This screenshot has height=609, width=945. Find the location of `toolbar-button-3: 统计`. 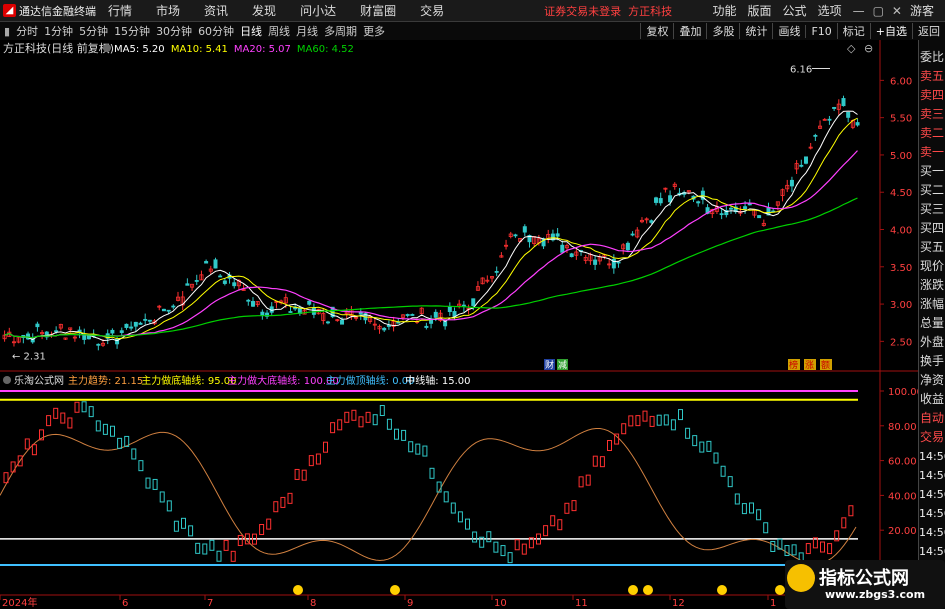

toolbar-button-3: 统计 is located at coordinates (755, 31).